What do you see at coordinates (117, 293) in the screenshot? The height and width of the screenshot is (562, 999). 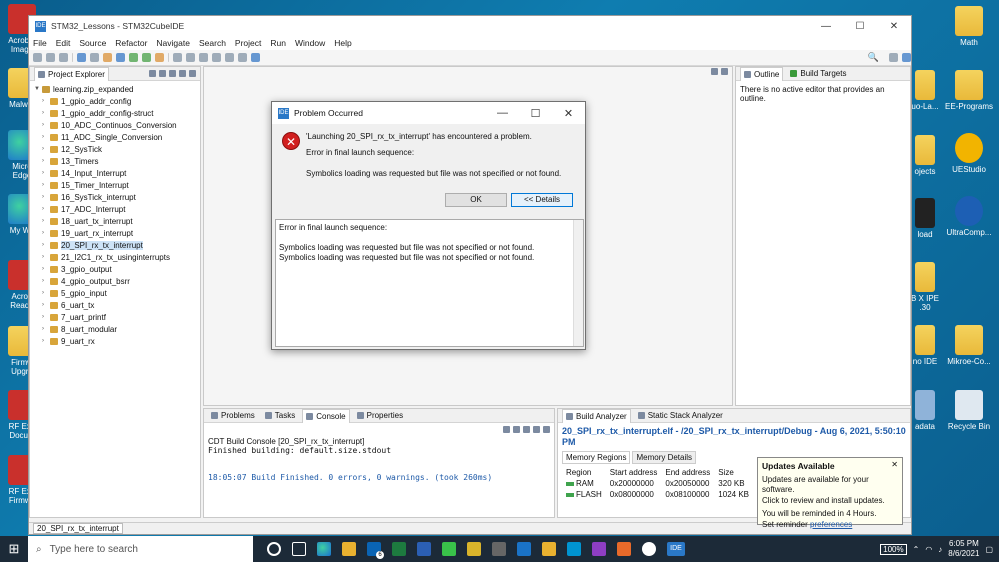 I see `tree-item: › 5_gpio_input` at bounding box center [117, 293].